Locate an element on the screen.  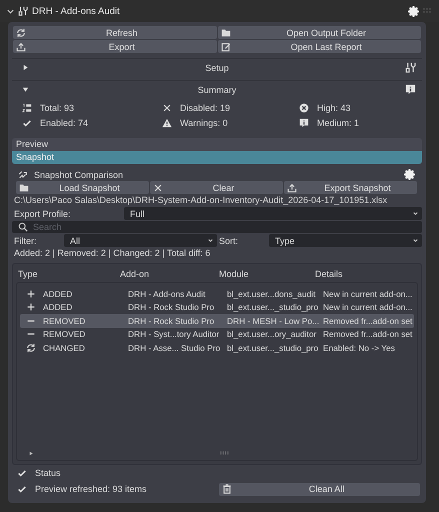
table-cell-text: Enabled: No -> Yes is located at coordinates (359, 347).